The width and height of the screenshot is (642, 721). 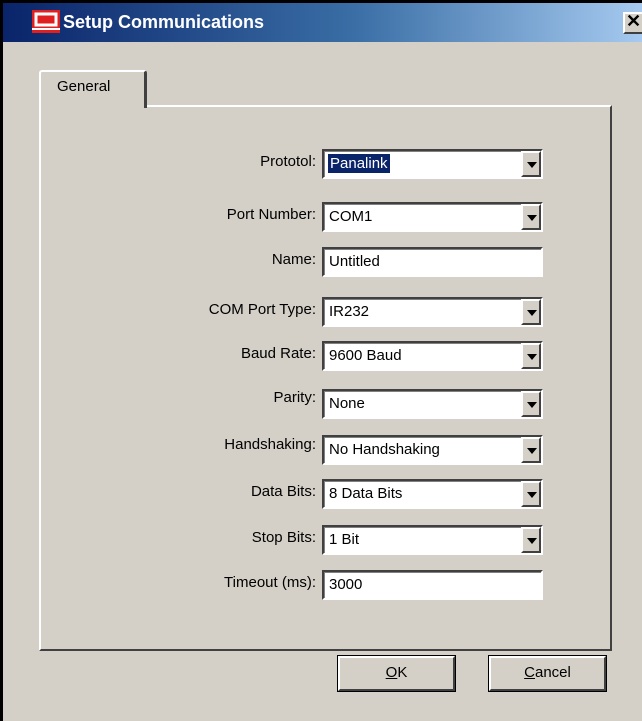 What do you see at coordinates (432, 312) in the screenshot?
I see `com-port-type-select: IR232` at bounding box center [432, 312].